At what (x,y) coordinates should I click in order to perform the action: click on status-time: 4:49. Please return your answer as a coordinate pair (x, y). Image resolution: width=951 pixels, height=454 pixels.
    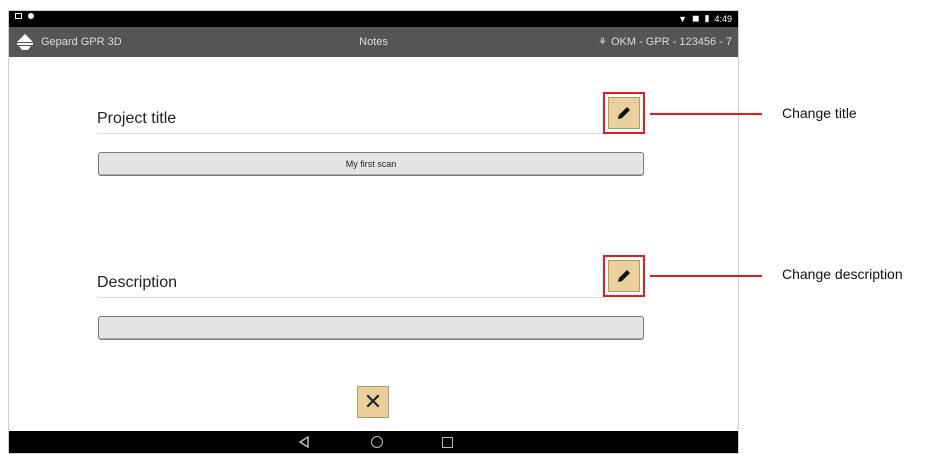
    Looking at the image, I should click on (723, 18).